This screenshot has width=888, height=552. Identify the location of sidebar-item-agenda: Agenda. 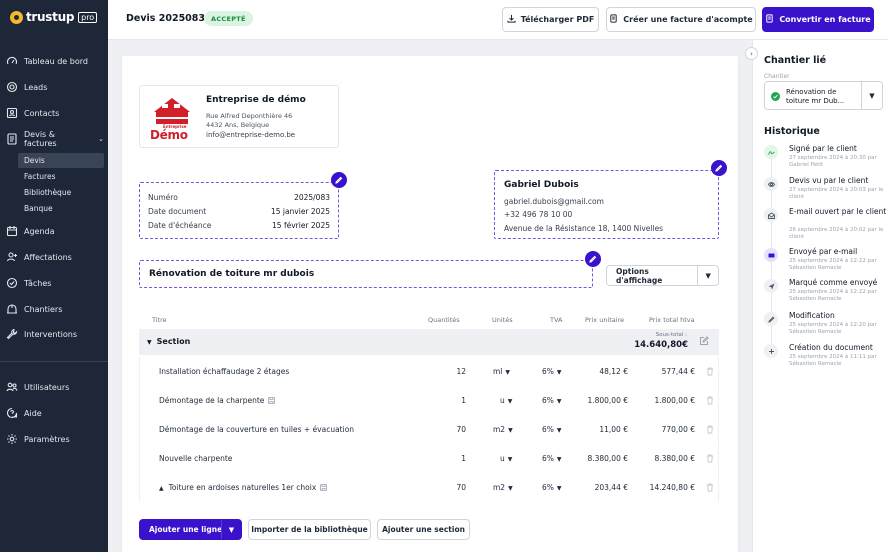
(55, 231).